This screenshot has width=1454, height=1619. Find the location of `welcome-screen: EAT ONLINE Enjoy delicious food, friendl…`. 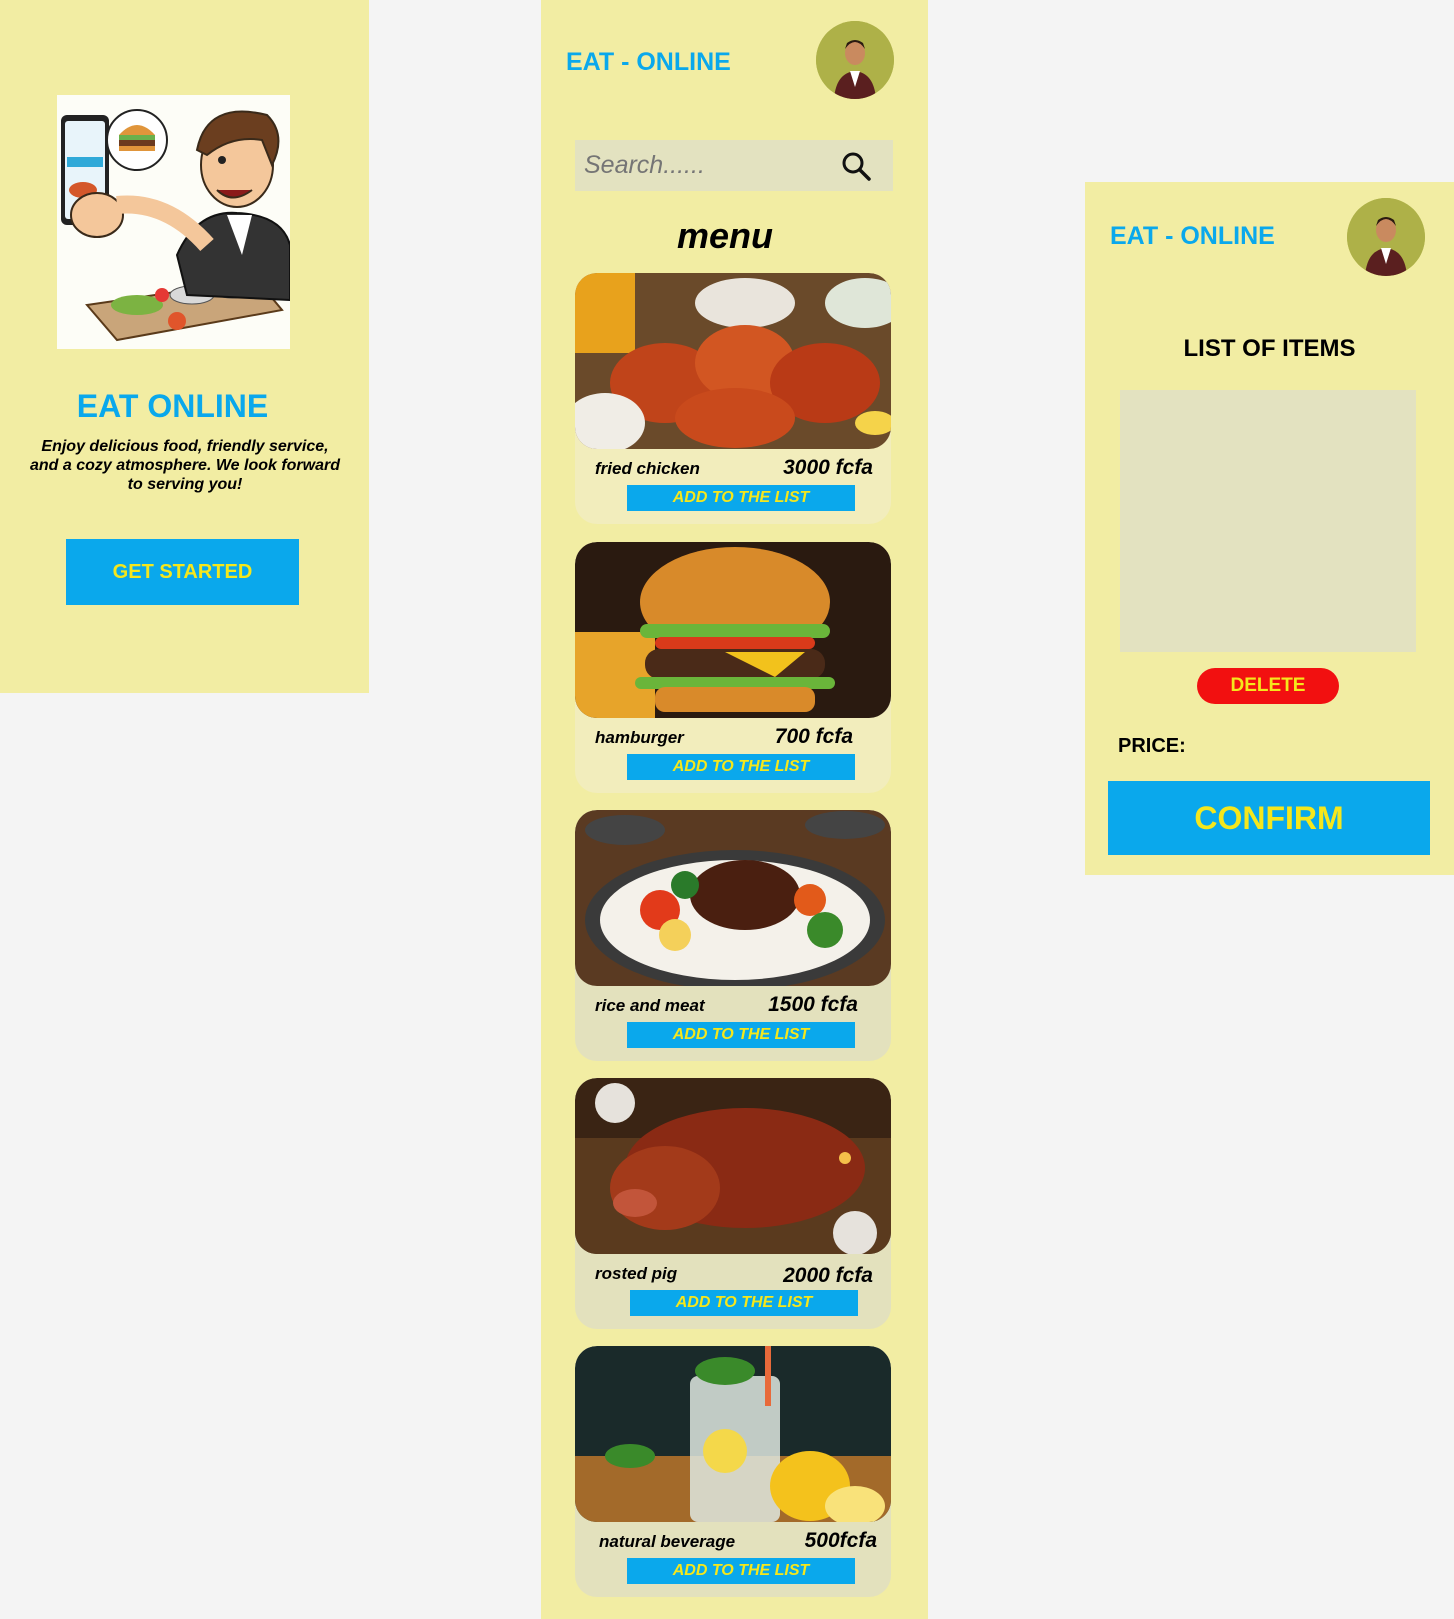

welcome-screen: EAT ONLINE Enjoy delicious food, friendl… is located at coordinates (184, 346).